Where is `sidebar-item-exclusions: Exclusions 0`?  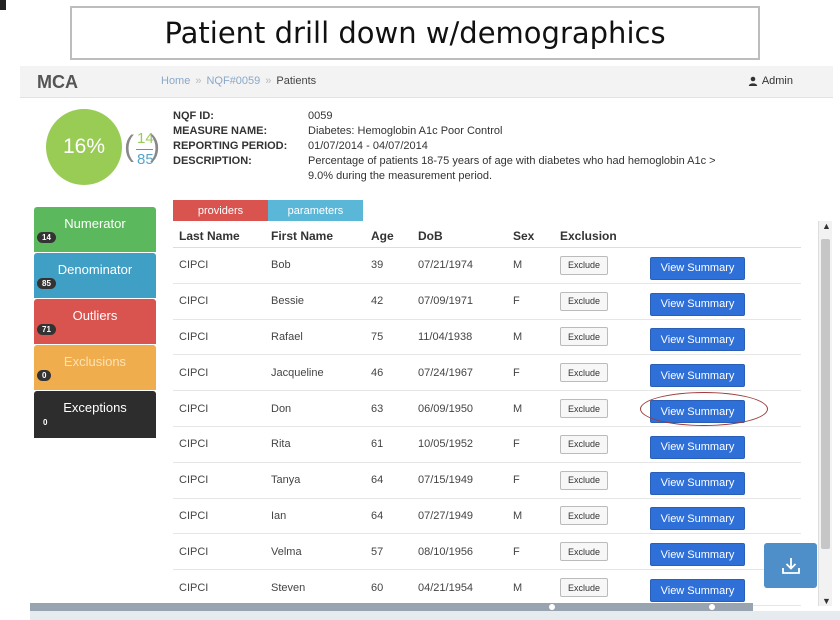
sidebar-item-exclusions: Exclusions 0 is located at coordinates (95, 367).